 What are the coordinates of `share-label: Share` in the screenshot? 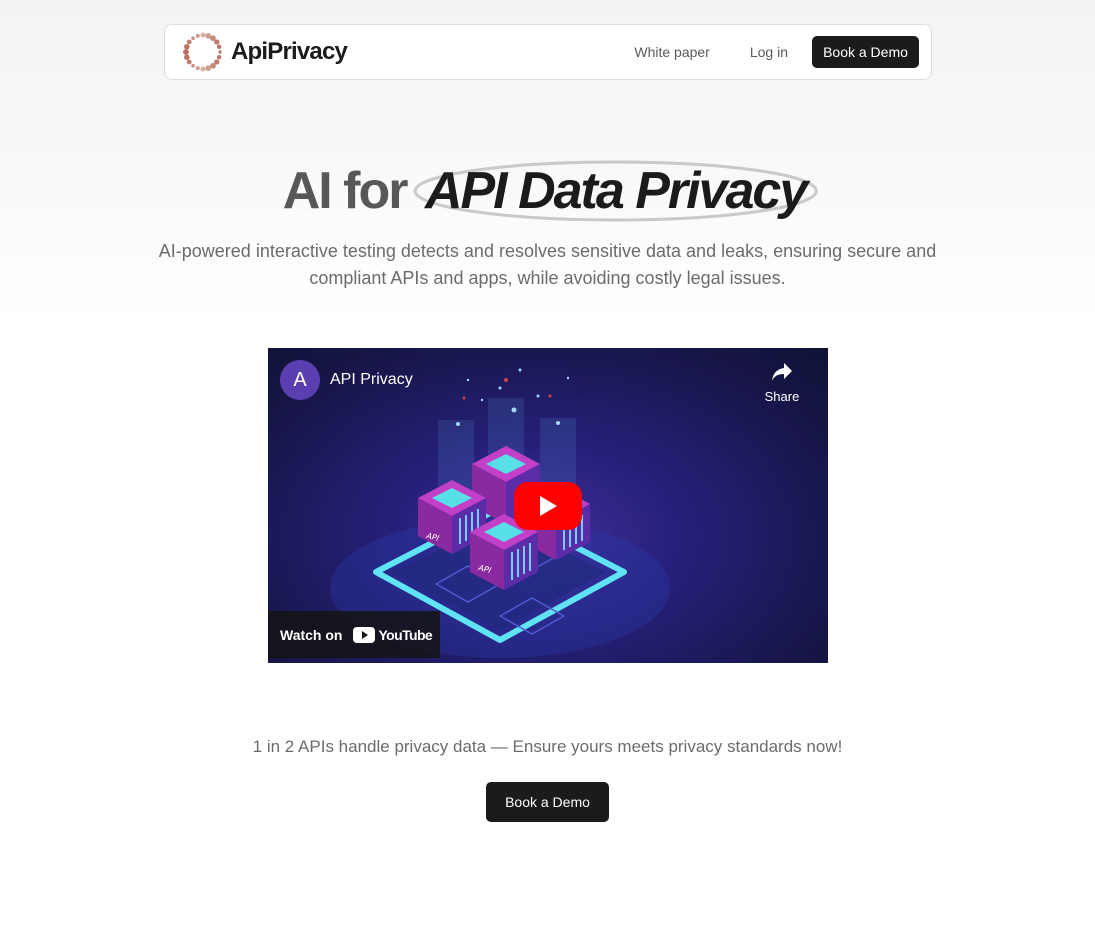 It's located at (782, 396).